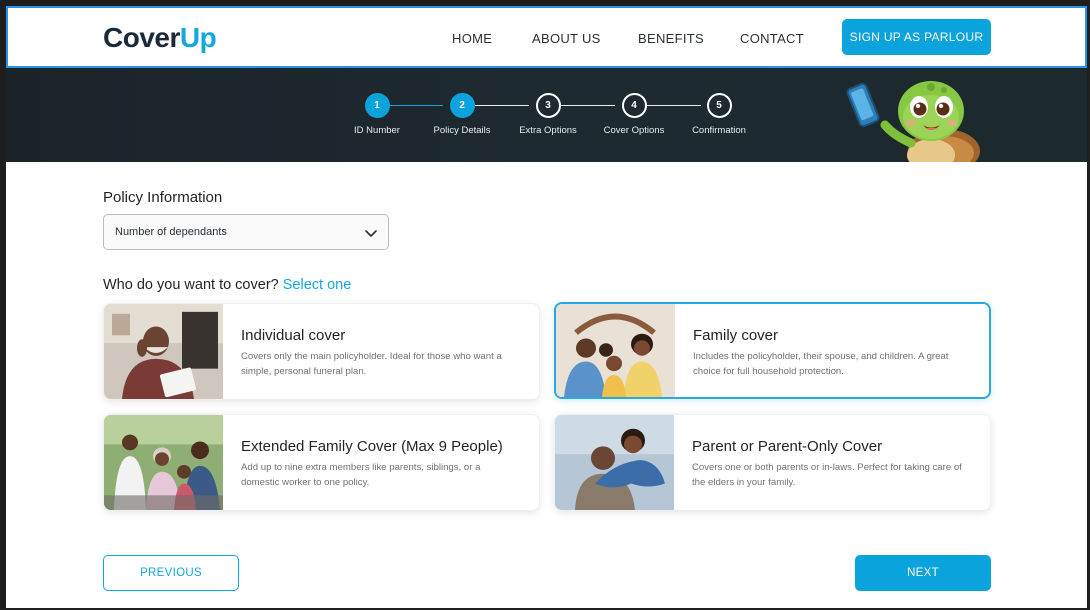 This screenshot has width=1090, height=610. Describe the element at coordinates (377, 130) in the screenshot. I see `step-label: ID Number` at that location.